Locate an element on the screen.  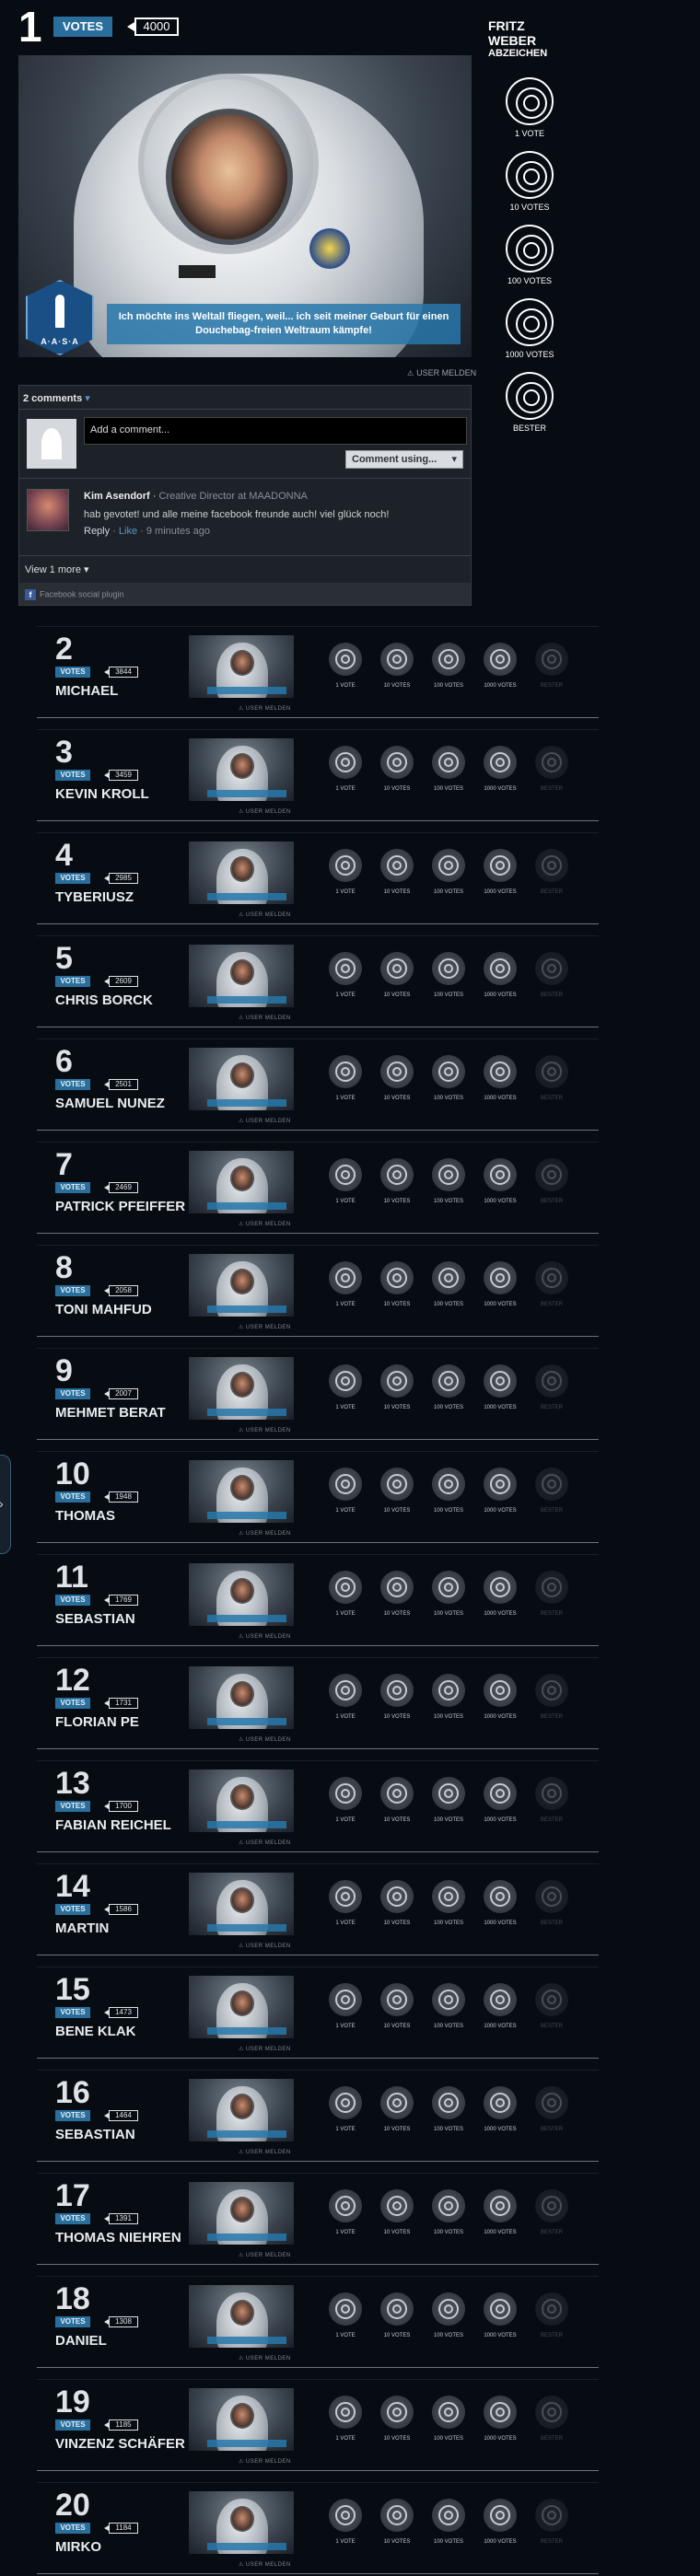
entry-name: FLORIAN PE is located at coordinates (97, 1722).